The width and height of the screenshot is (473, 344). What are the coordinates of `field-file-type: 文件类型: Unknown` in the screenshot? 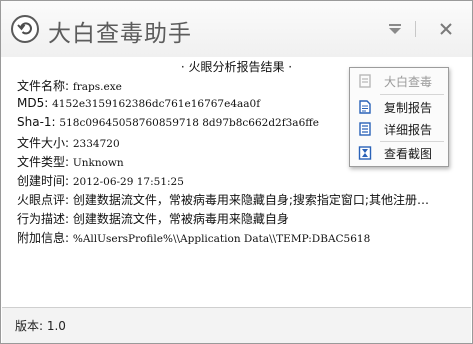 It's located at (70, 161).